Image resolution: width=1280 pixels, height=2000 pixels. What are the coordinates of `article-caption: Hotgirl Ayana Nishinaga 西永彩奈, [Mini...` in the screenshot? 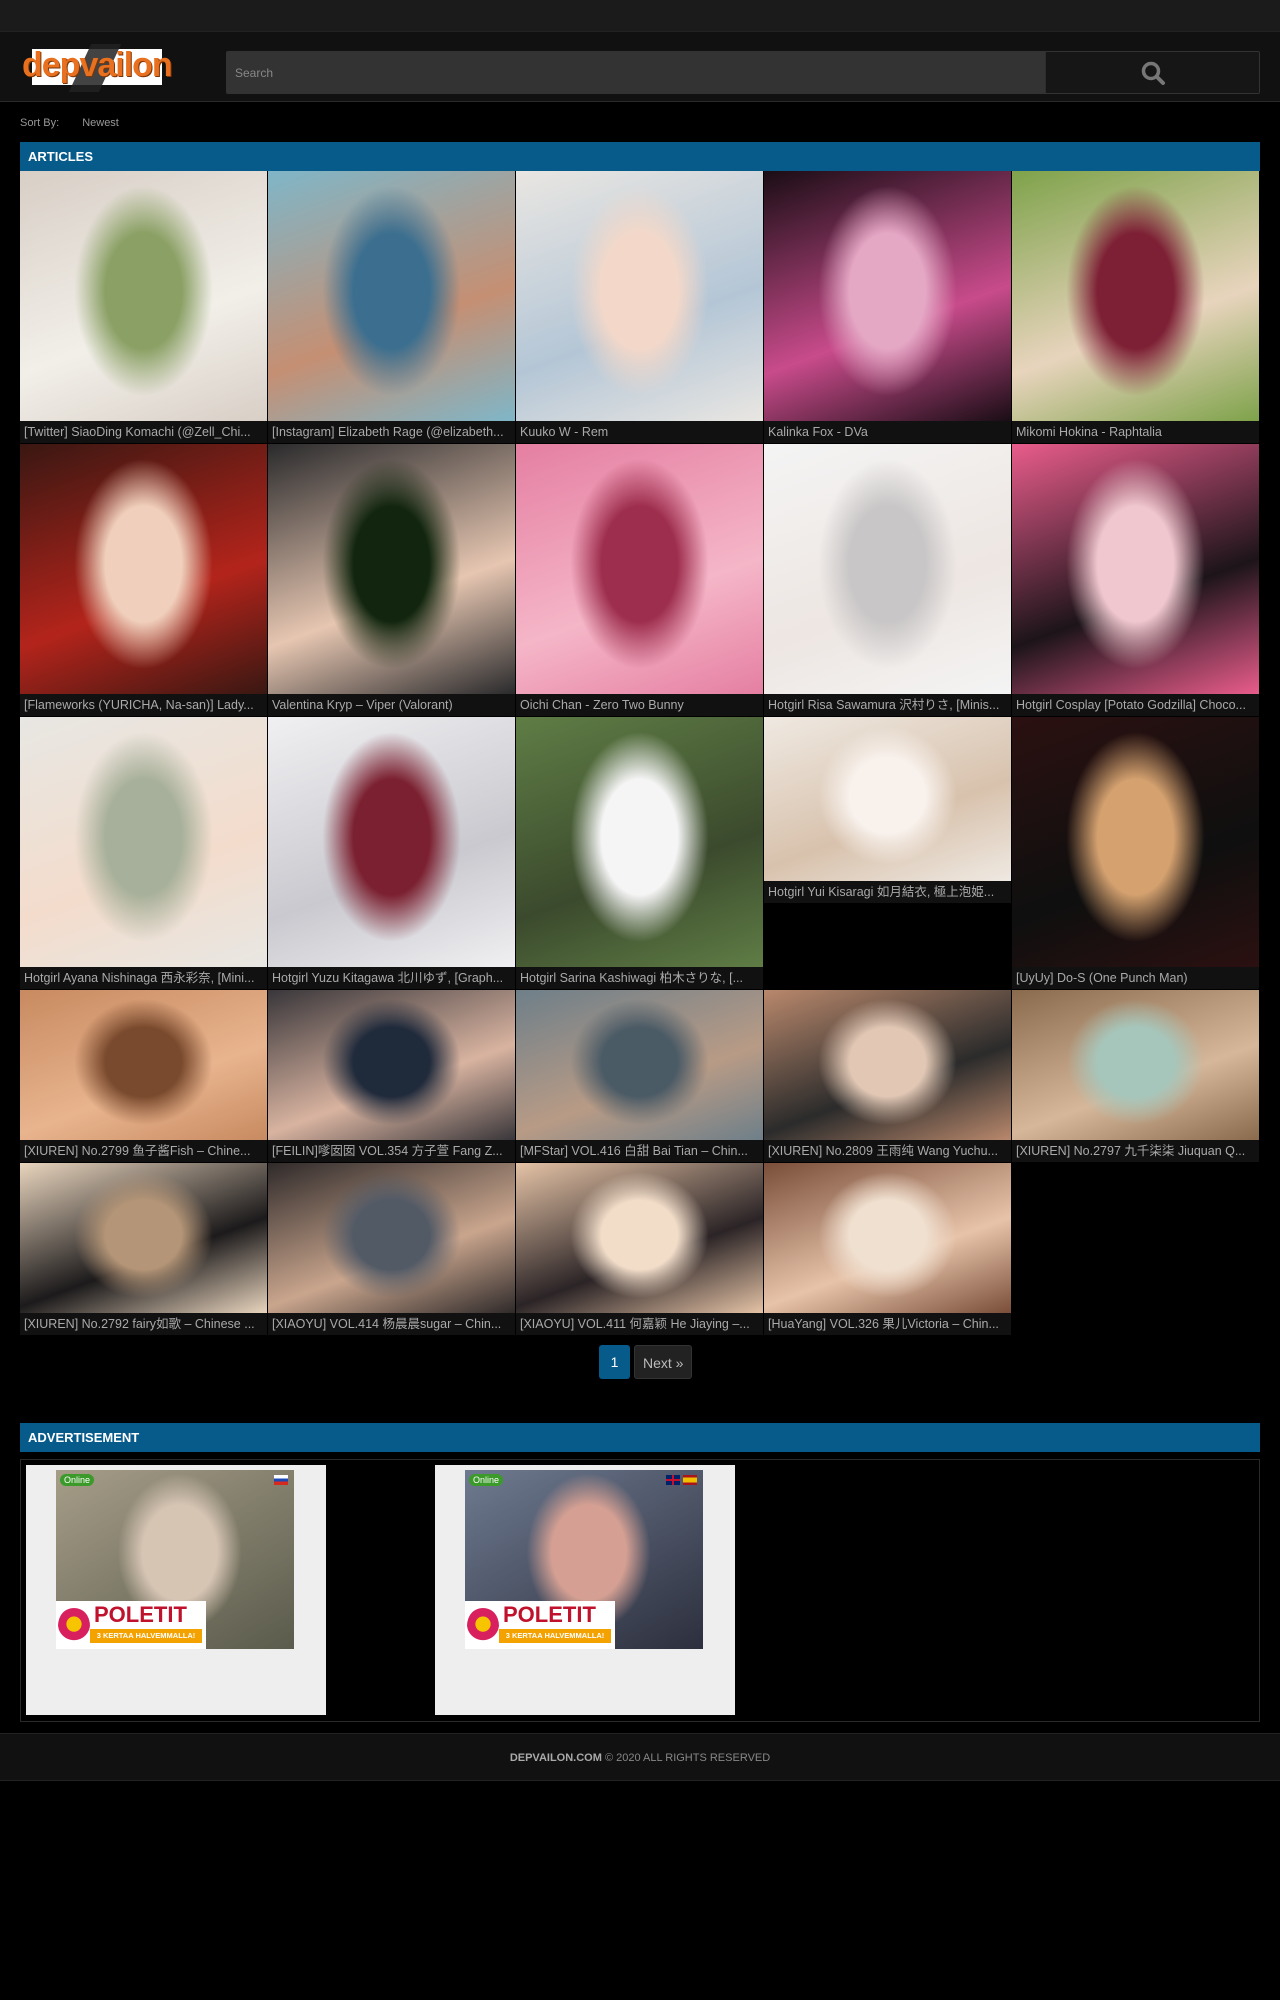 It's located at (143, 978).